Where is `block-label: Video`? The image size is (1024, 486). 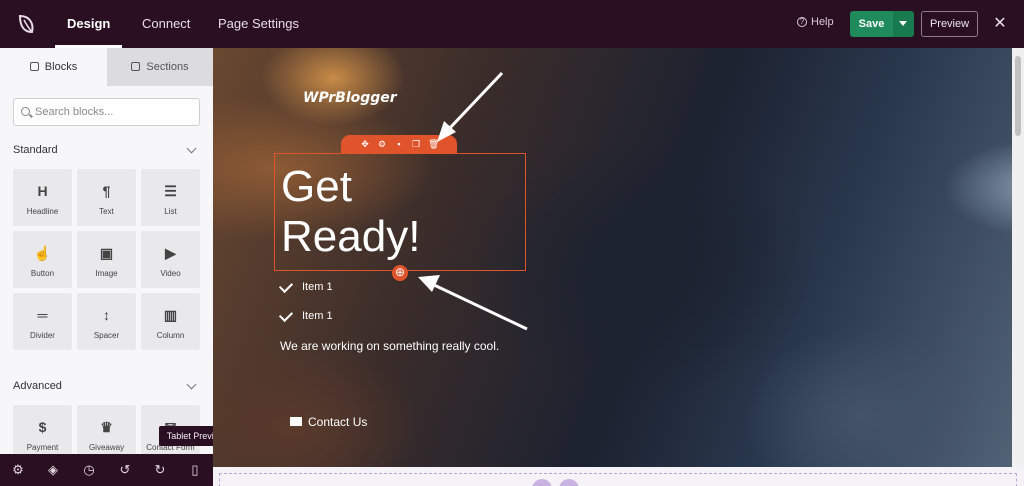 block-label: Video is located at coordinates (170, 273).